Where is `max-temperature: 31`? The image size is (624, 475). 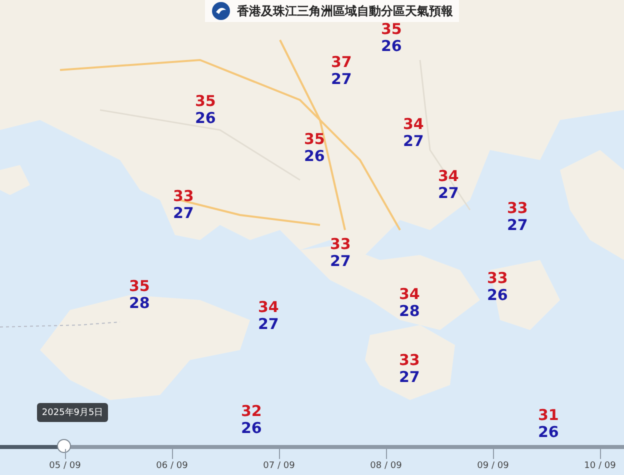 max-temperature: 31 is located at coordinates (548, 415).